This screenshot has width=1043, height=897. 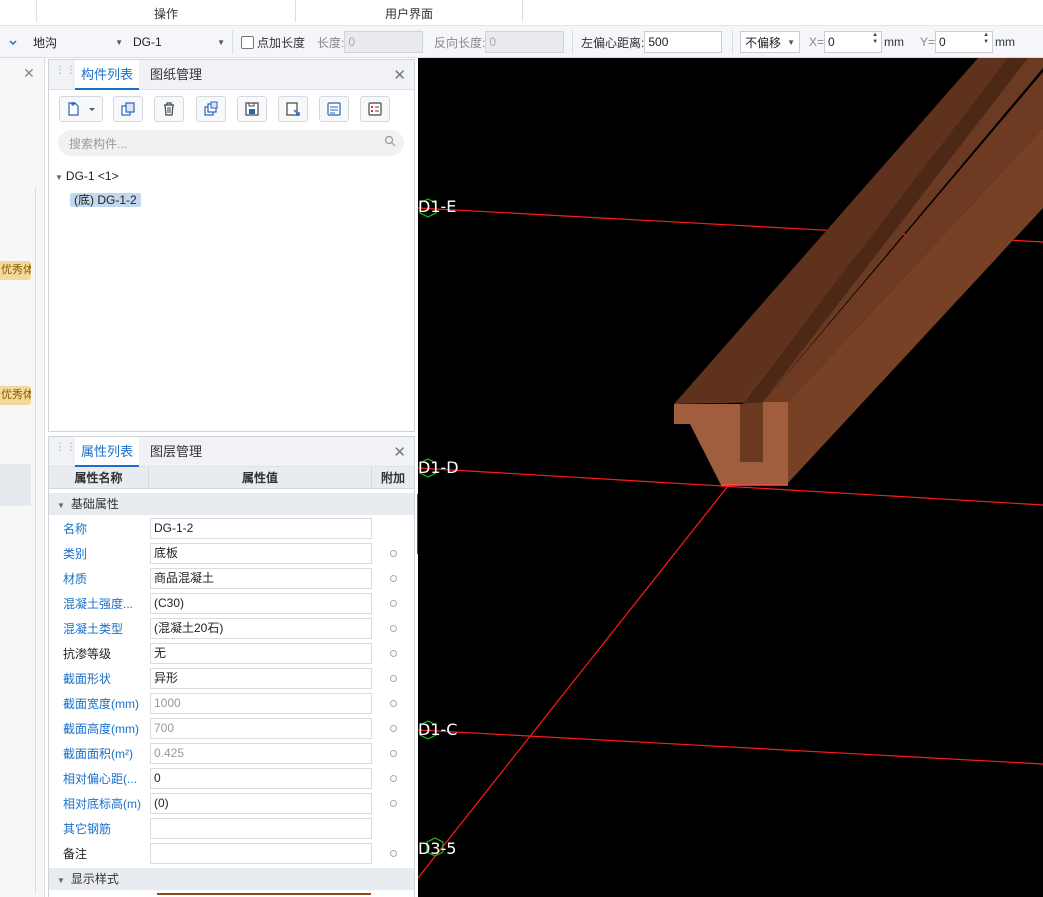 What do you see at coordinates (261, 678) in the screenshot?
I see `property-value-input: 异形` at bounding box center [261, 678].